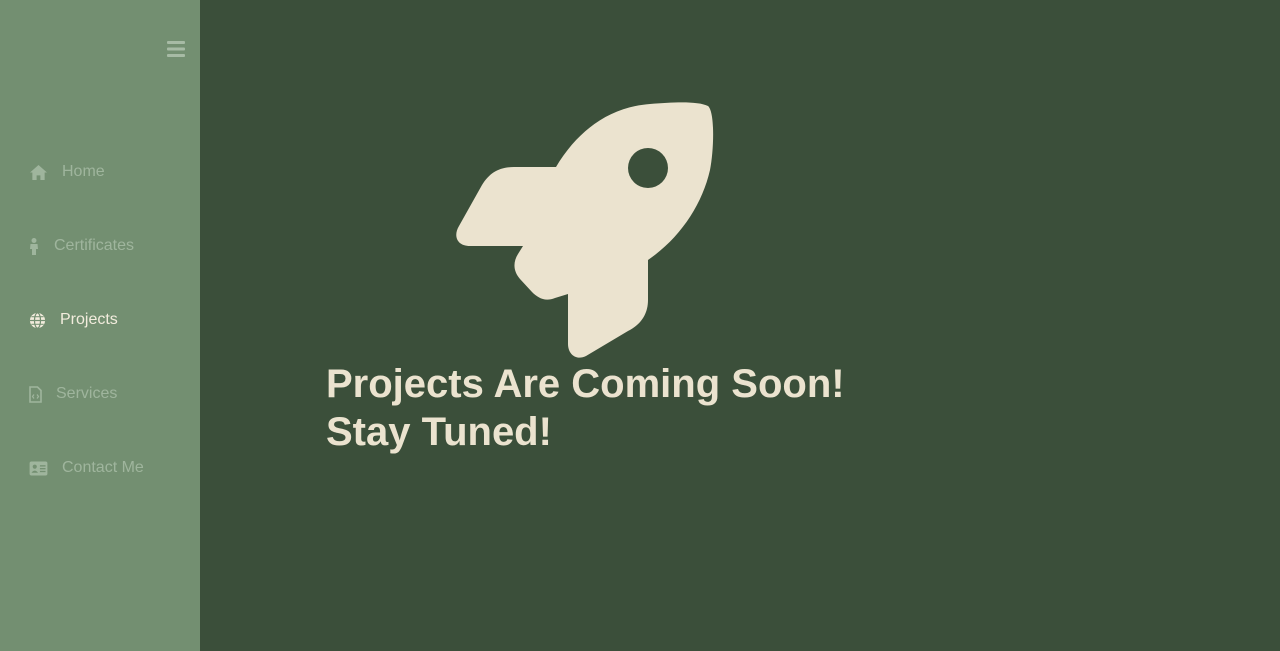  What do you see at coordinates (34, 246) in the screenshot?
I see `person-icon` at bounding box center [34, 246].